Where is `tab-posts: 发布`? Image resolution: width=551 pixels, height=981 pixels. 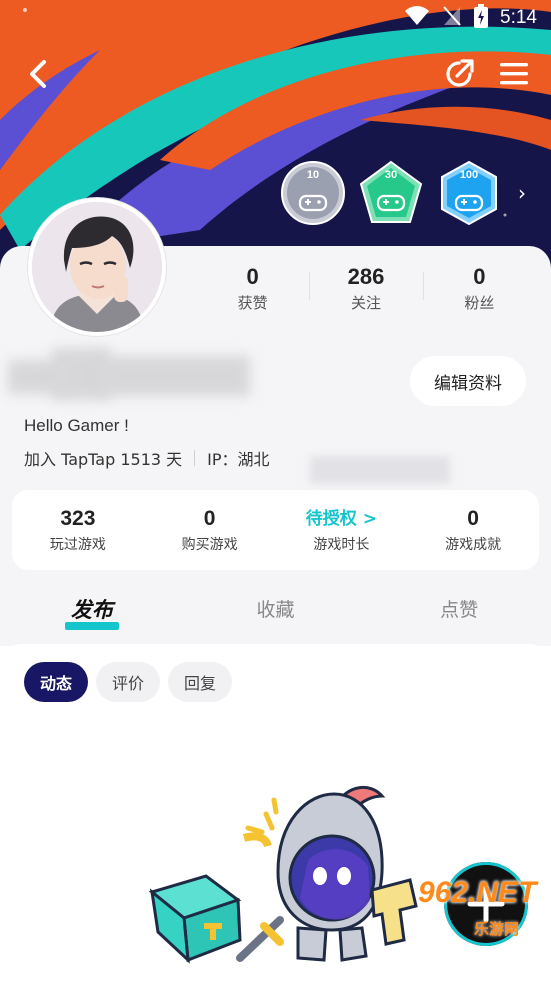
tab-posts: 发布 is located at coordinates (92, 613).